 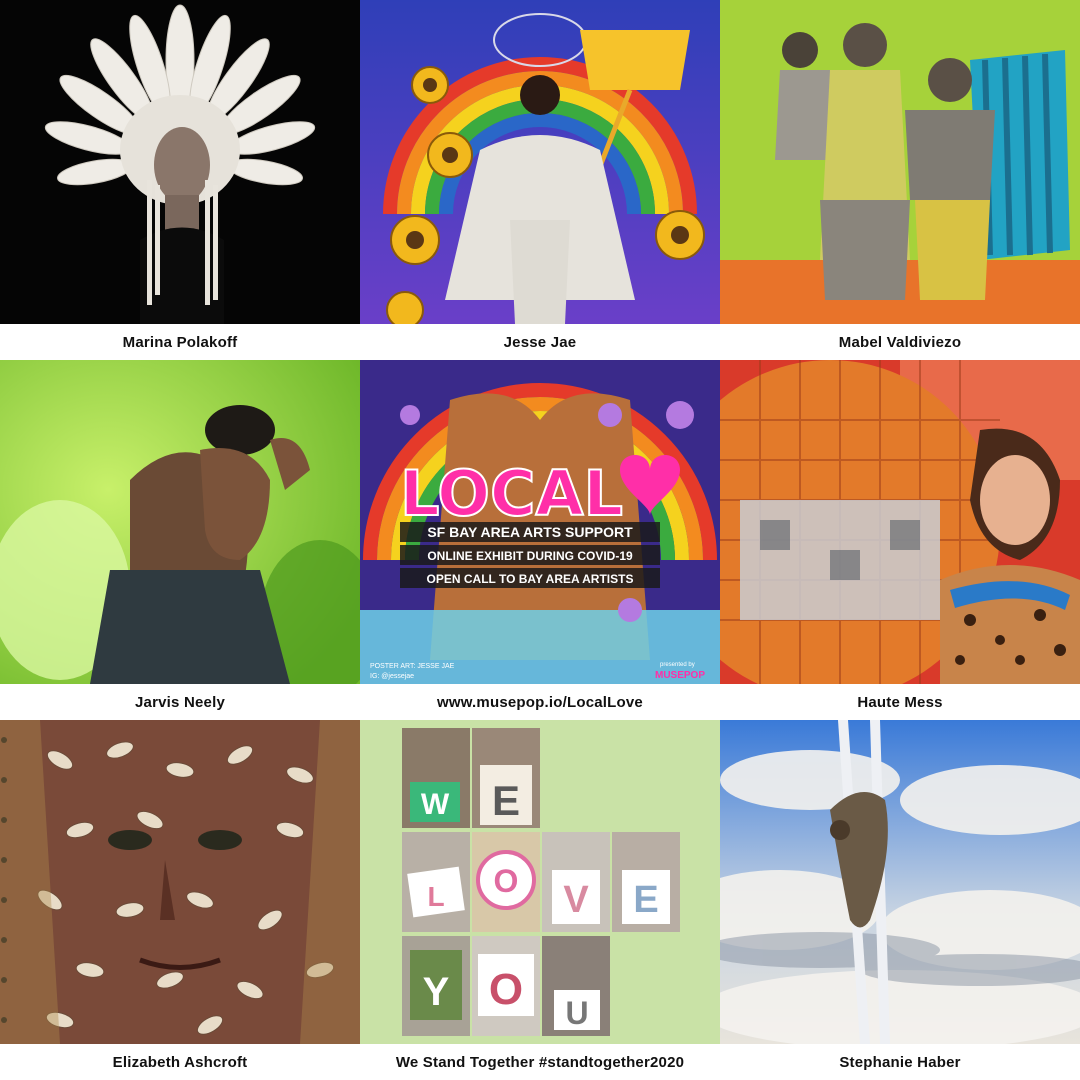 What do you see at coordinates (677, 665) in the screenshot?
I see `poster-presented-by: presented by` at bounding box center [677, 665].